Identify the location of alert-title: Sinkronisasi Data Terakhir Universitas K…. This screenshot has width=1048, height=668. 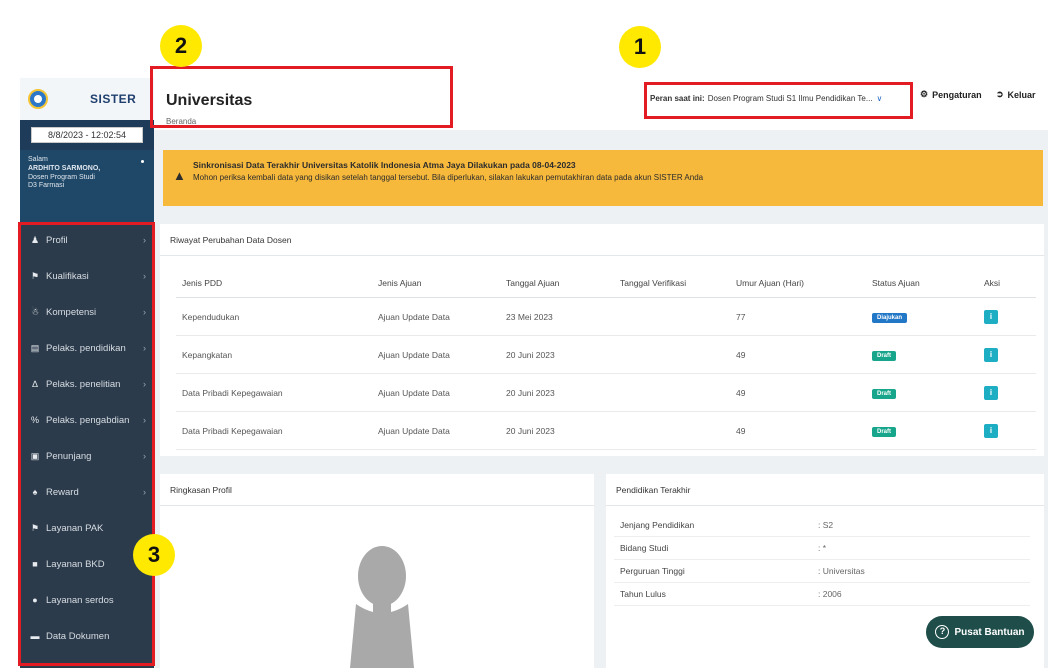
(384, 165).